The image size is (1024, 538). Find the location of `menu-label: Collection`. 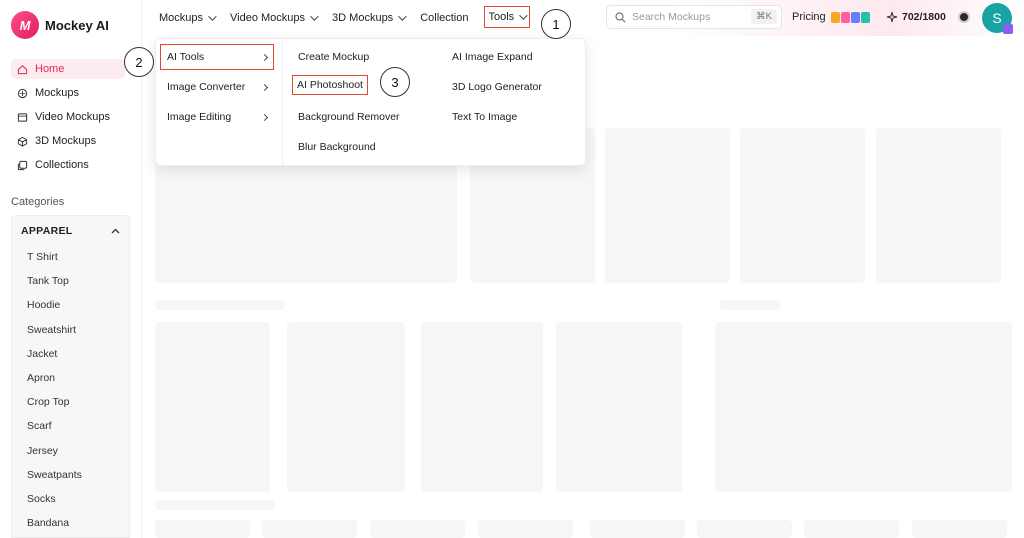

menu-label: Collection is located at coordinates (444, 18).